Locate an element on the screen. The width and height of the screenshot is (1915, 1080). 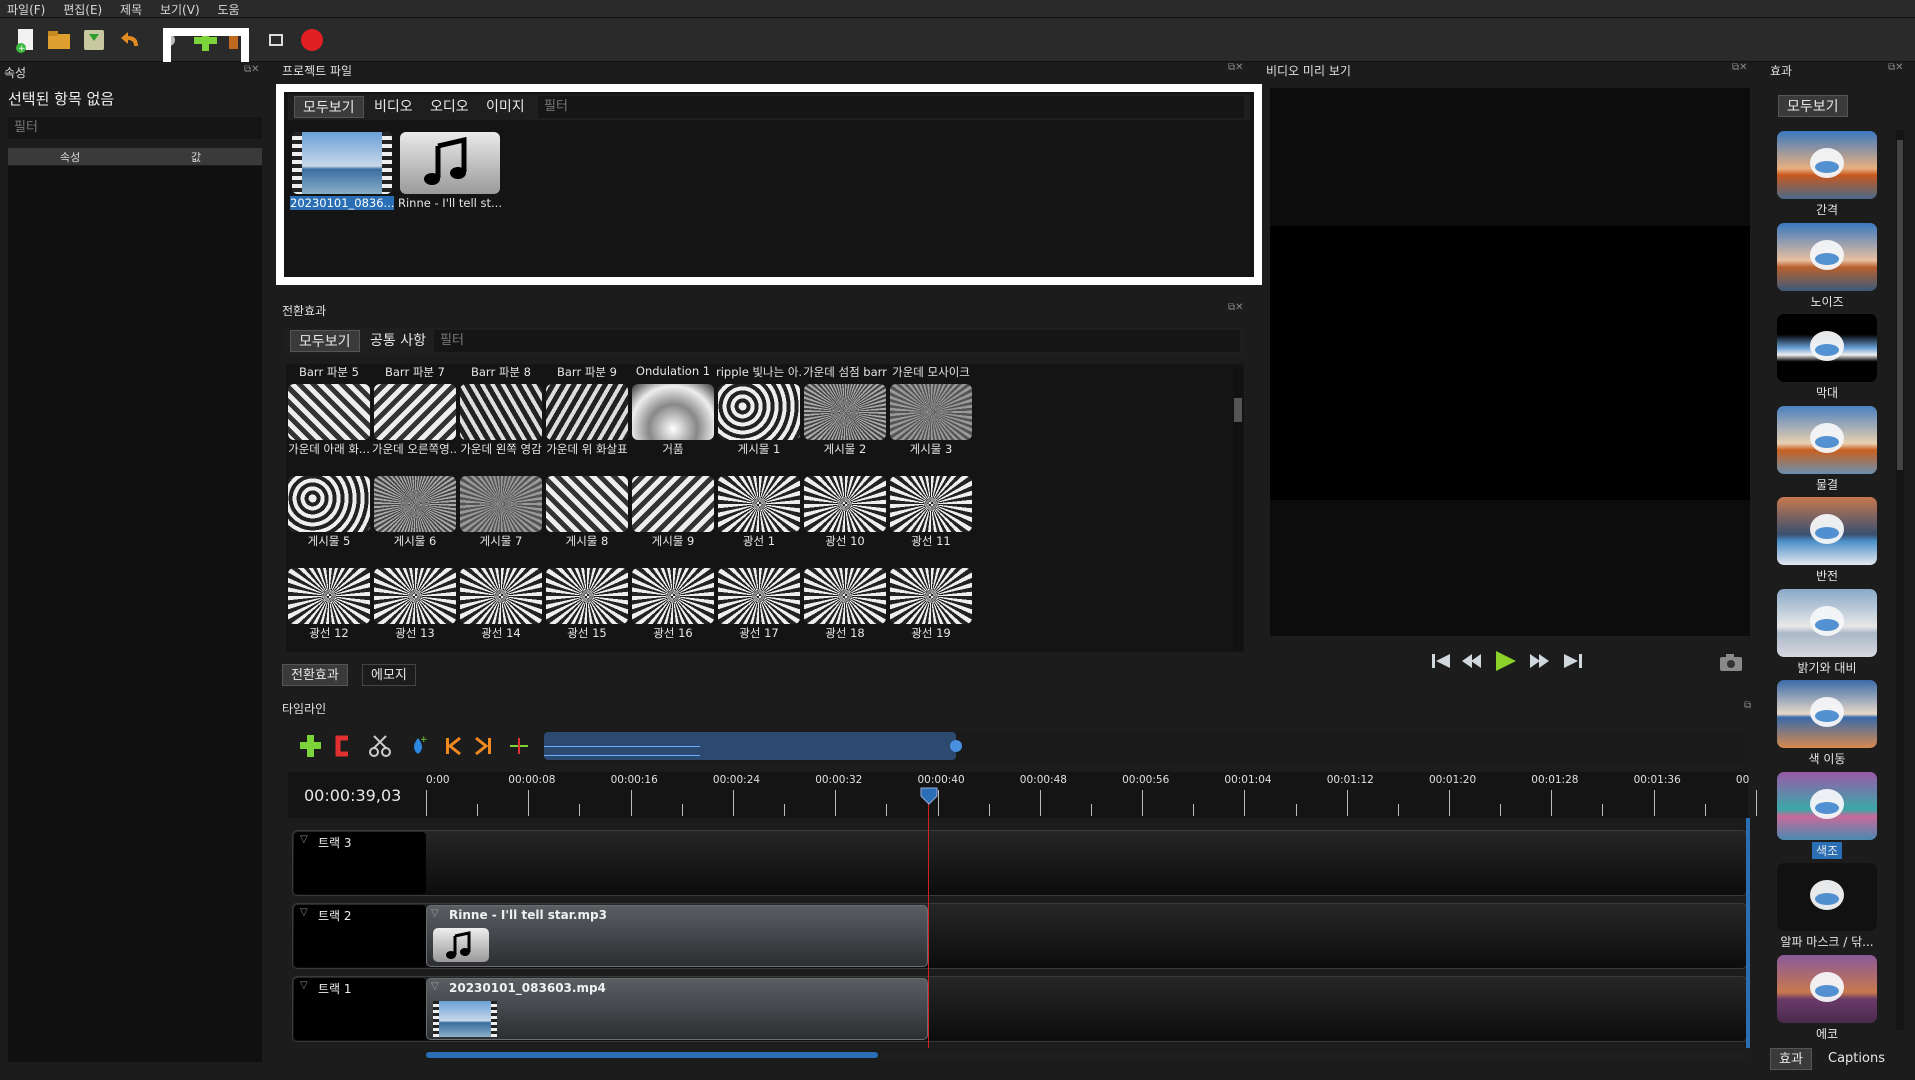
bottom-tab-emoji: 에모지 is located at coordinates (389, 675).